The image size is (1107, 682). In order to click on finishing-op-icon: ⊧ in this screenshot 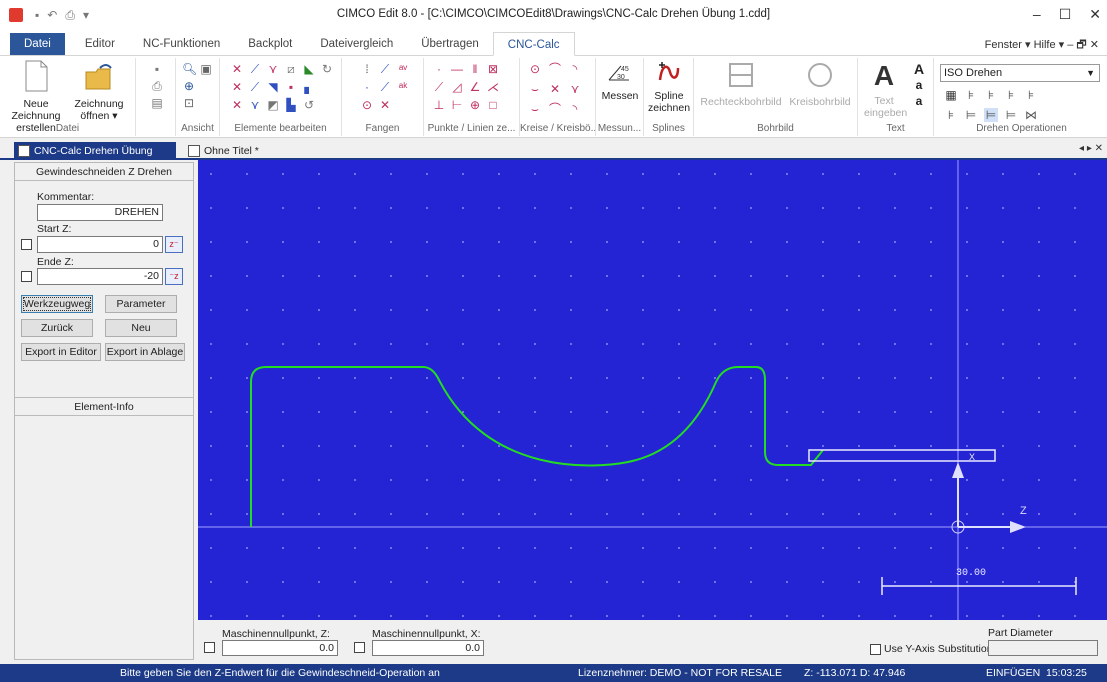, I will do `click(1011, 95)`.